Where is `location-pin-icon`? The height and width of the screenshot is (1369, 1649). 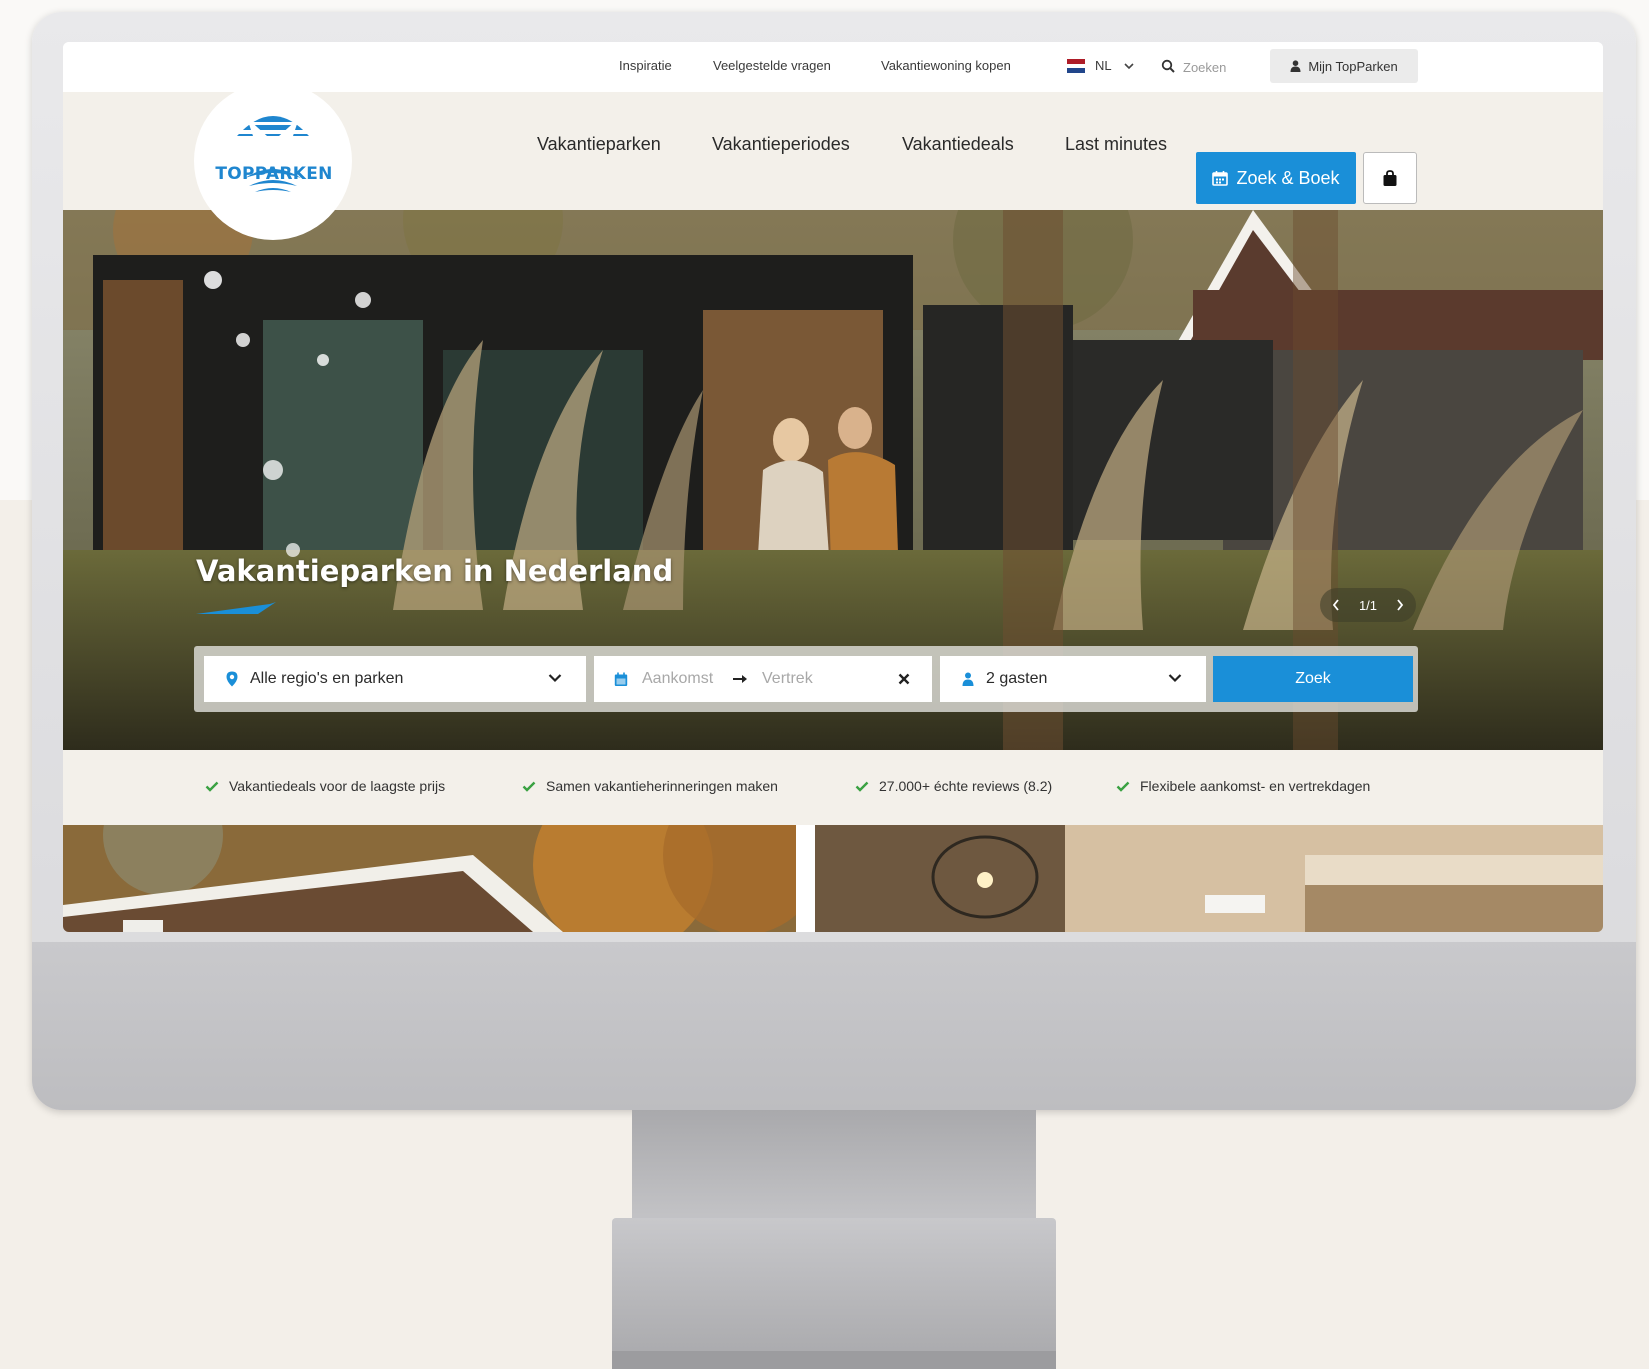 location-pin-icon is located at coordinates (232, 679).